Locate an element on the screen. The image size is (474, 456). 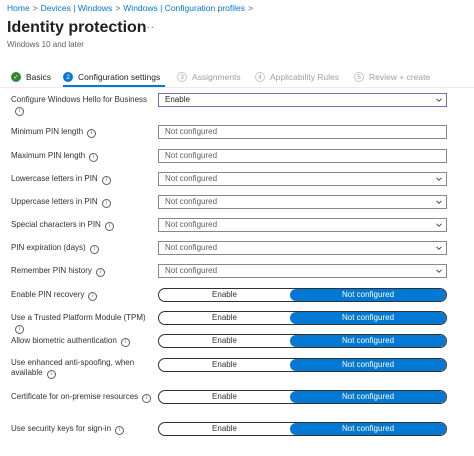
checkmark-icon: ✓ is located at coordinates (16, 77).